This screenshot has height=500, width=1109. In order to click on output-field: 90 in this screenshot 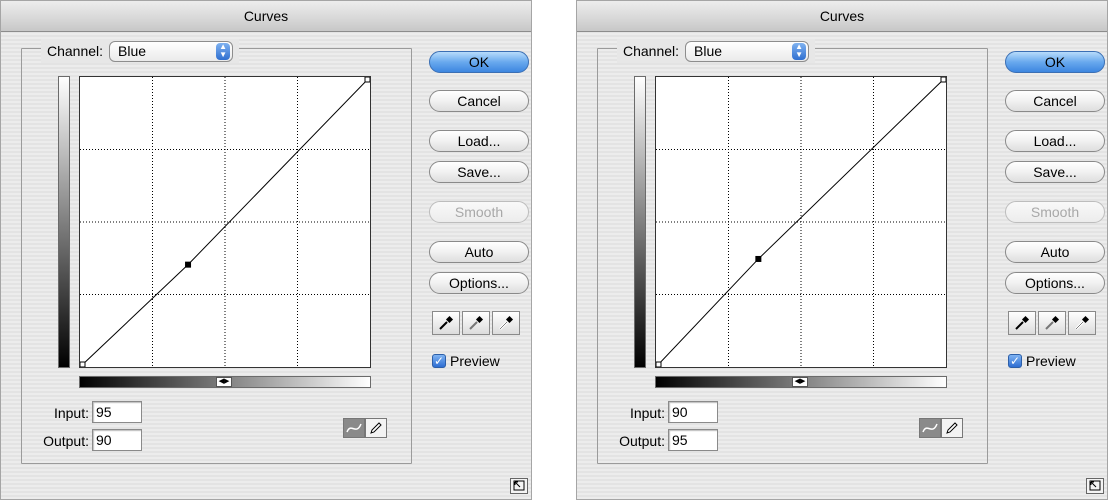, I will do `click(117, 440)`.